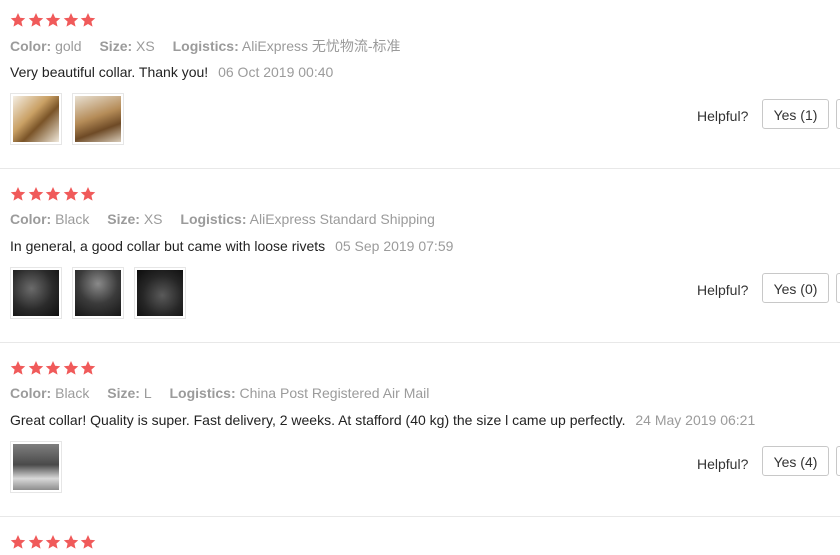  I want to click on review-text: Very beautiful collar. Thank you!, so click(109, 72).